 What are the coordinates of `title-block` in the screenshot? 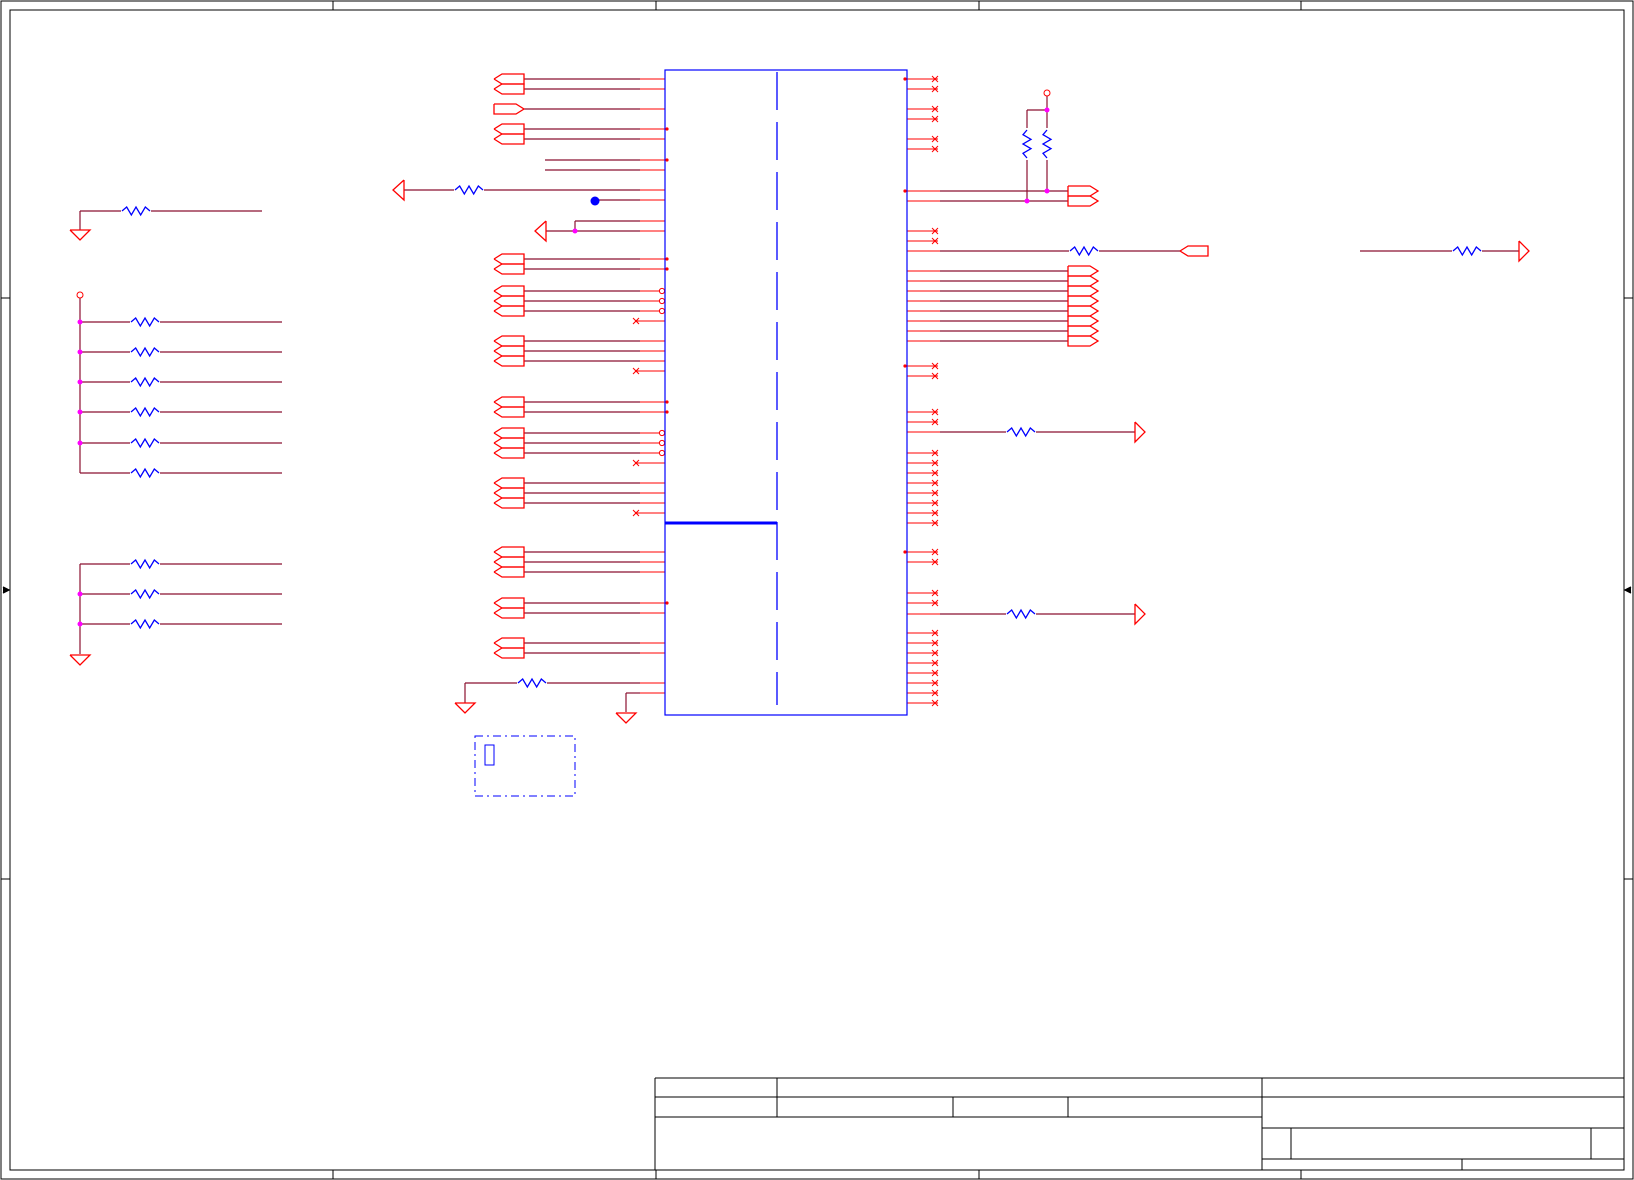 It's located at (1139, 1123).